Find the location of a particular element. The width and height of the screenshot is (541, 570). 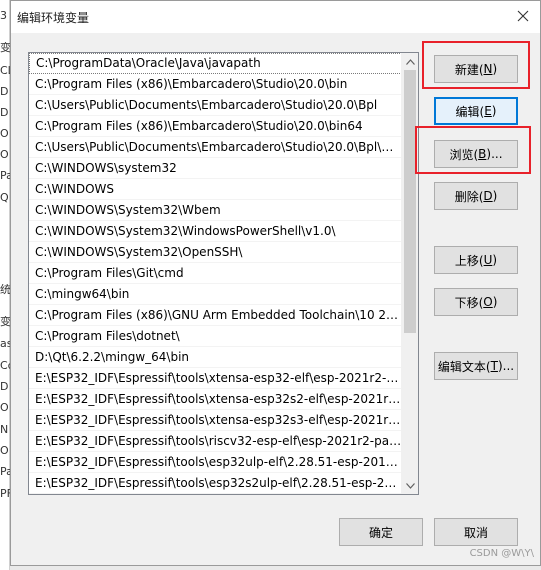

path-list-item: C:\Program Files\dotnet\ is located at coordinates (215, 336).